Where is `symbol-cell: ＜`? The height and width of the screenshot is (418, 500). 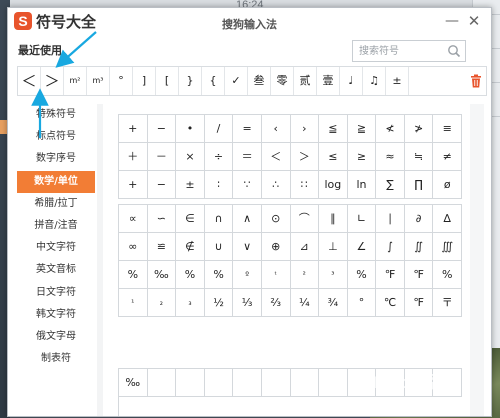
symbol-cell: ＜ is located at coordinates (276, 157).